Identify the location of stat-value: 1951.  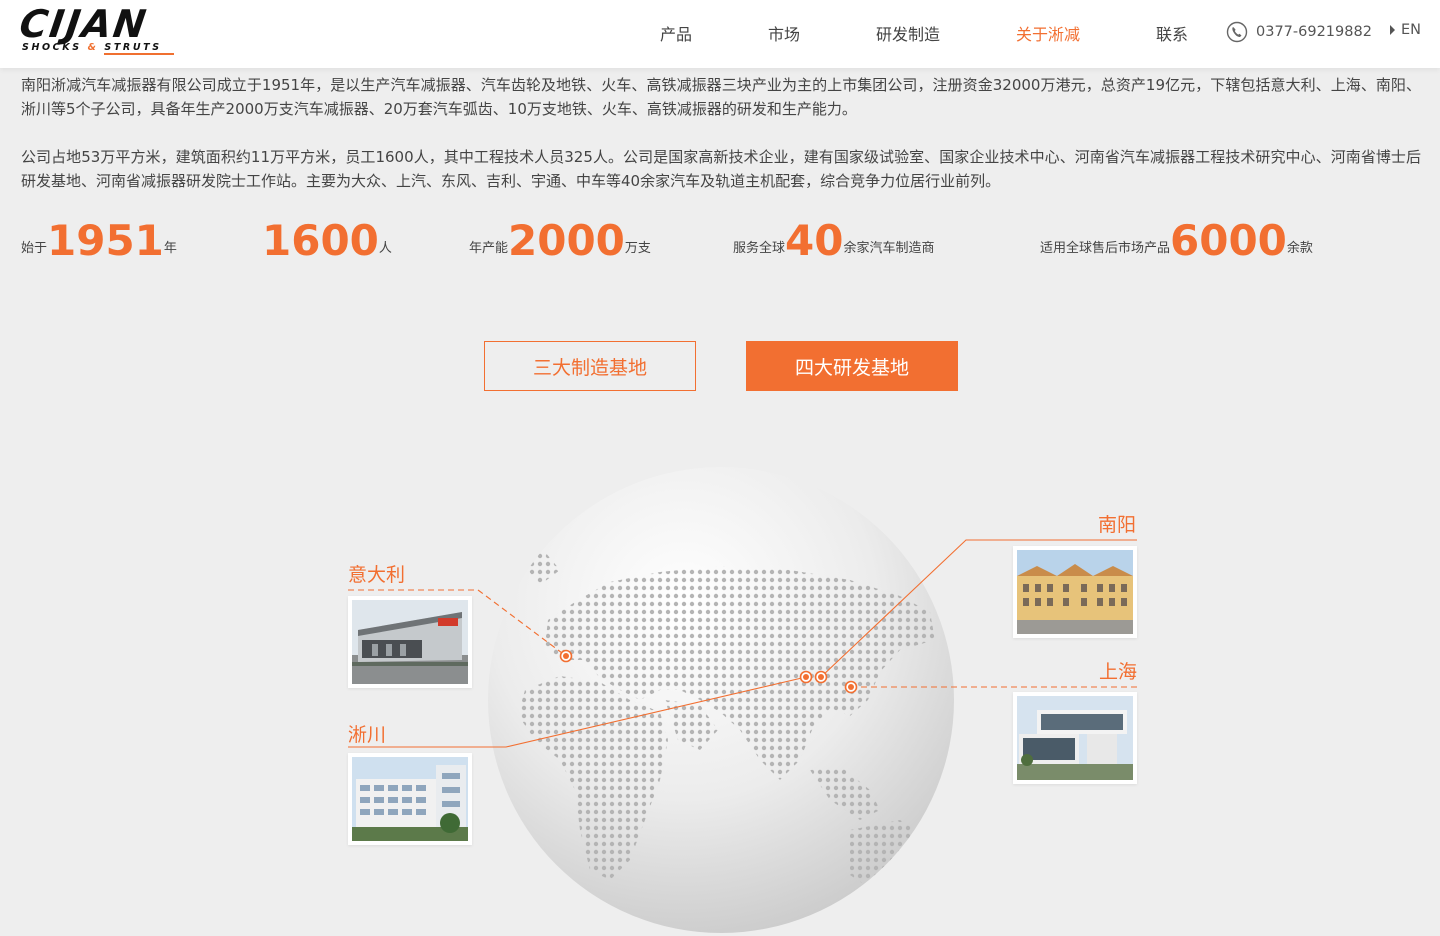
(105, 240).